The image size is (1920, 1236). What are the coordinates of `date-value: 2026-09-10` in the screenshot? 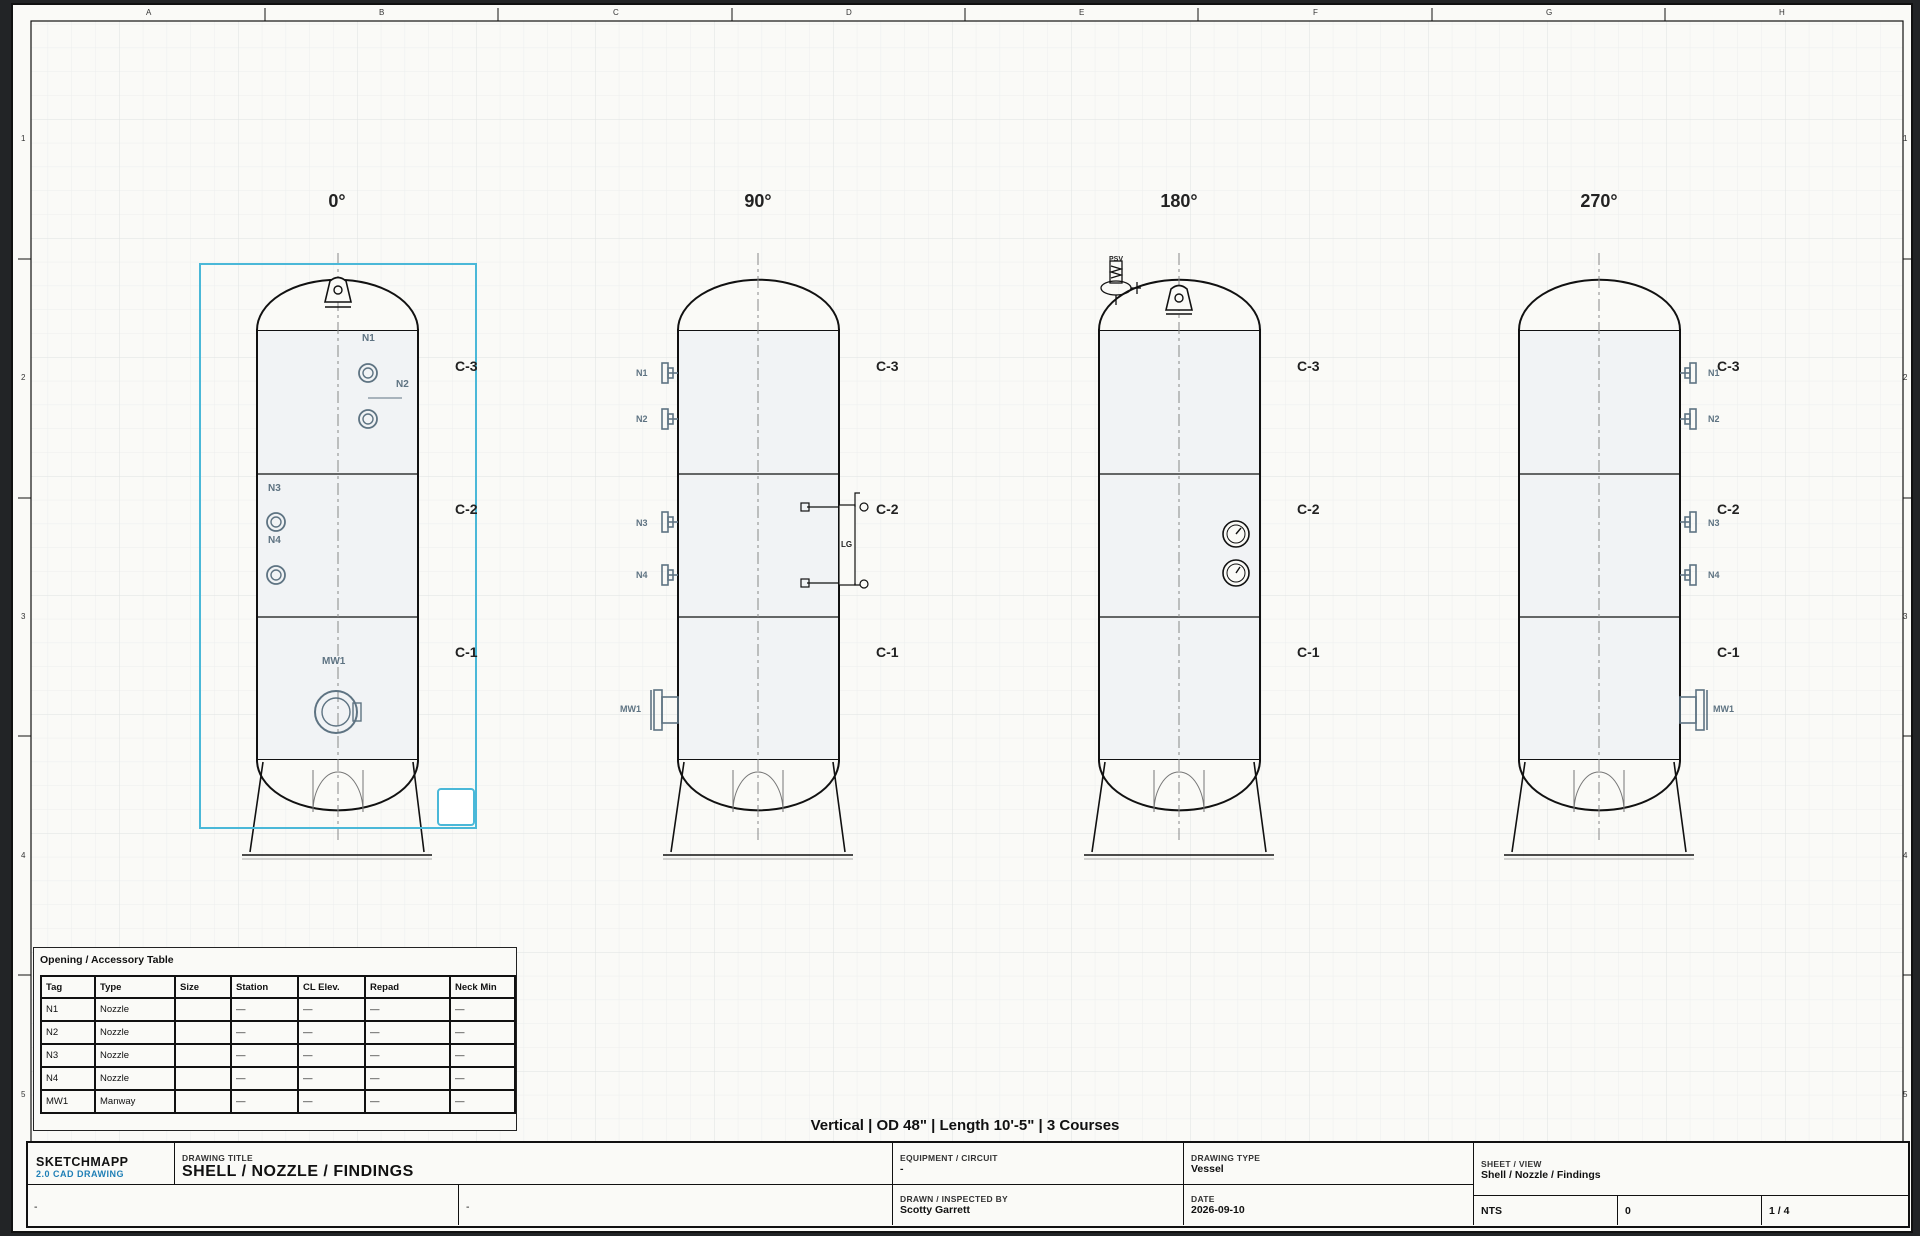 It's located at (1218, 1210).